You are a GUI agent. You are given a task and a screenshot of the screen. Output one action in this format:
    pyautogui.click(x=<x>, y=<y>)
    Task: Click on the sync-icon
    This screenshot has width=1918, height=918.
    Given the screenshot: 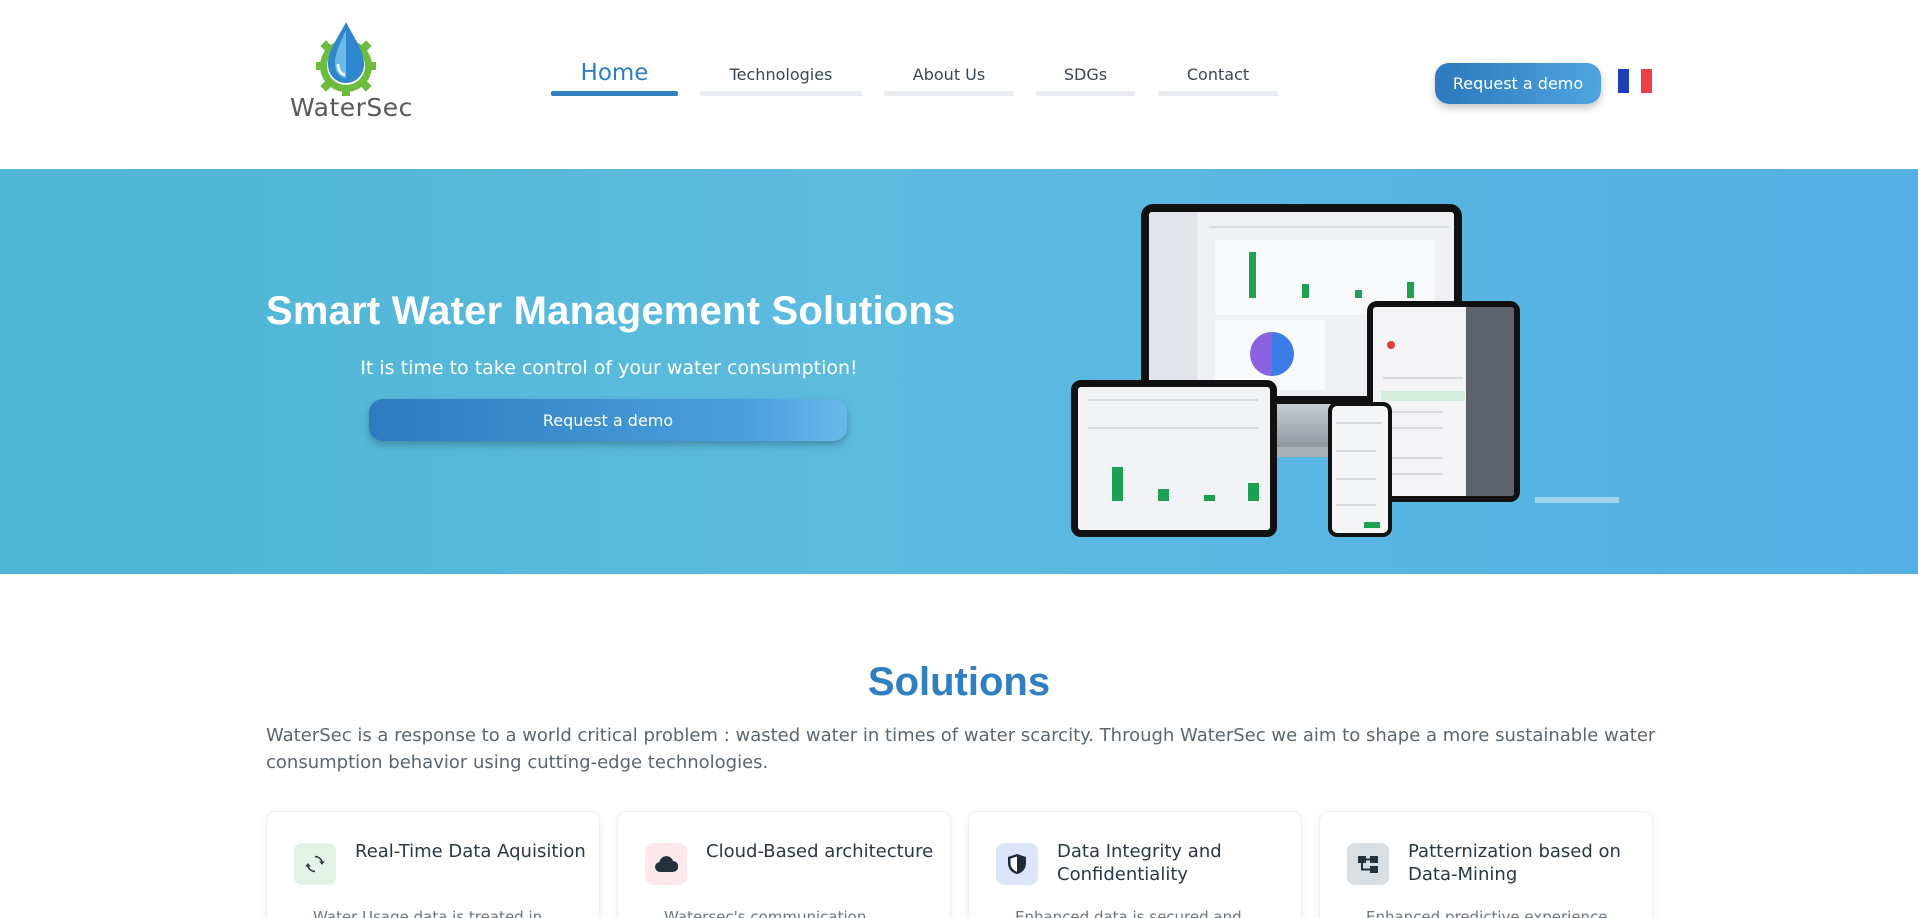 What is the action you would take?
    pyautogui.click(x=315, y=864)
    